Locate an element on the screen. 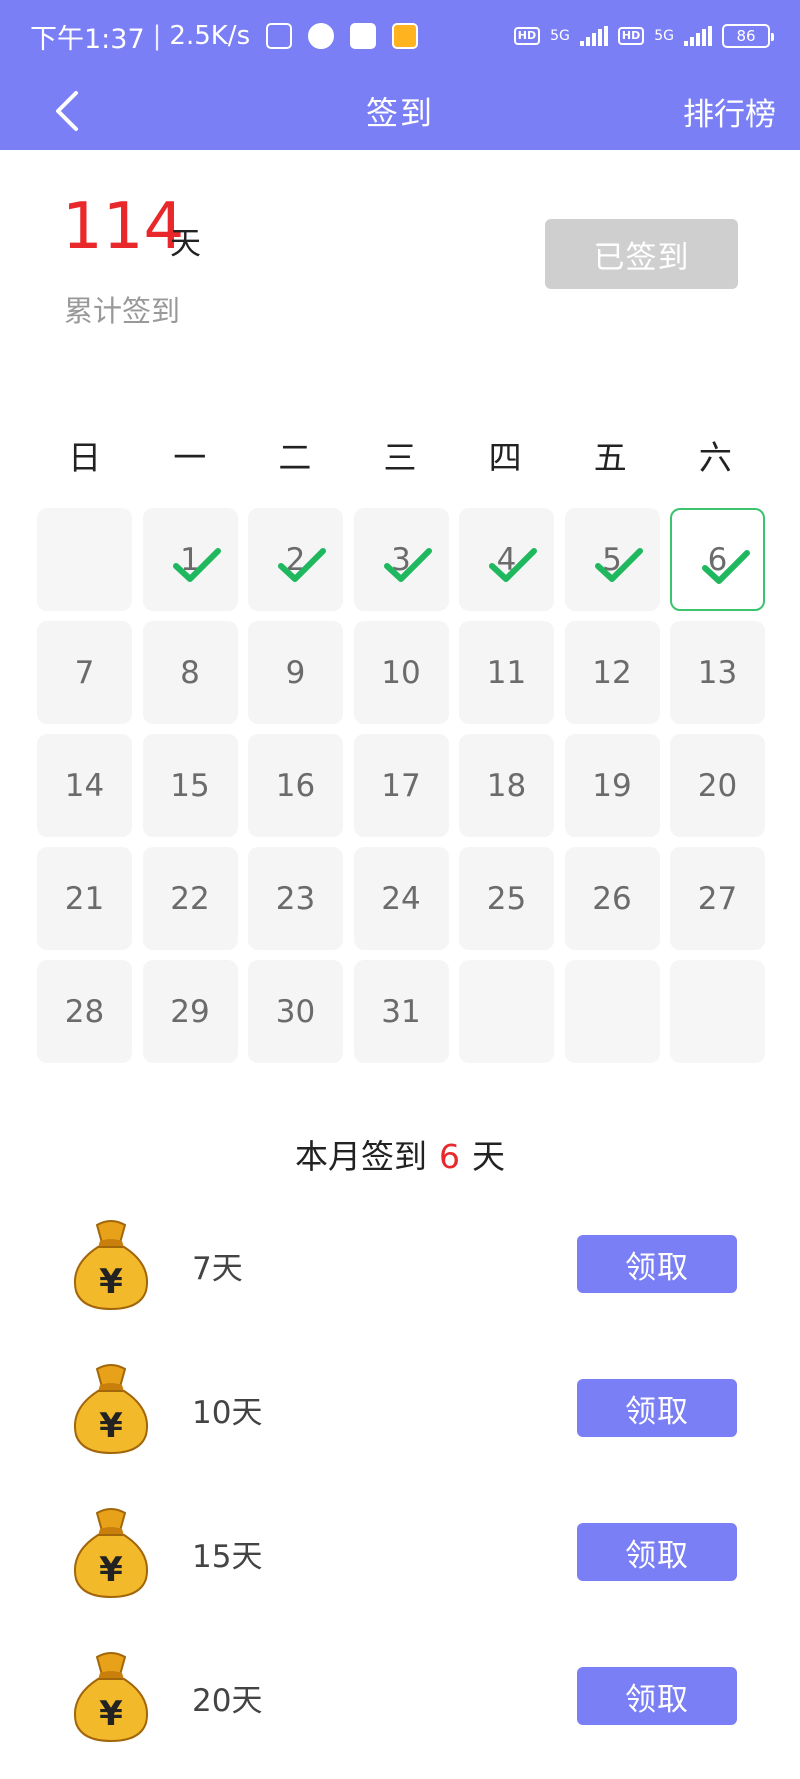 This screenshot has width=800, height=1779. calendar-day-number: 18 is located at coordinates (506, 785).